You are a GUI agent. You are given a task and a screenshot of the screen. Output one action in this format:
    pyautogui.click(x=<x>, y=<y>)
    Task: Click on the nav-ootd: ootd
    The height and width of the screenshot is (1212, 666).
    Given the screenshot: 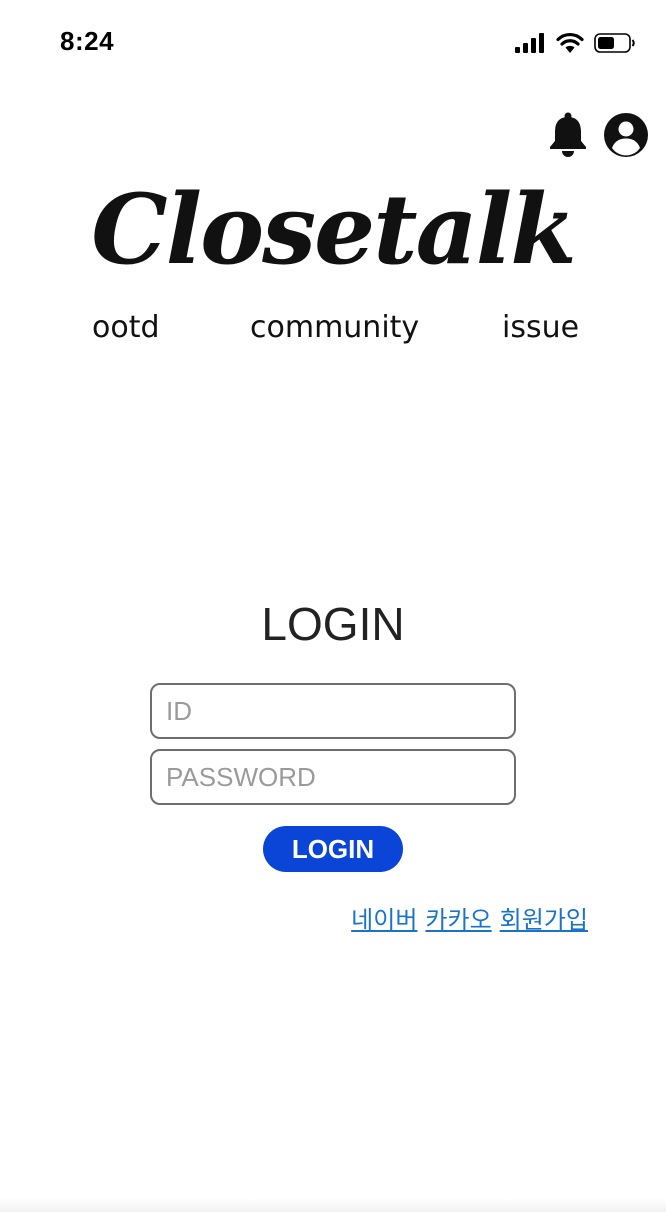 What is the action you would take?
    pyautogui.click(x=126, y=328)
    